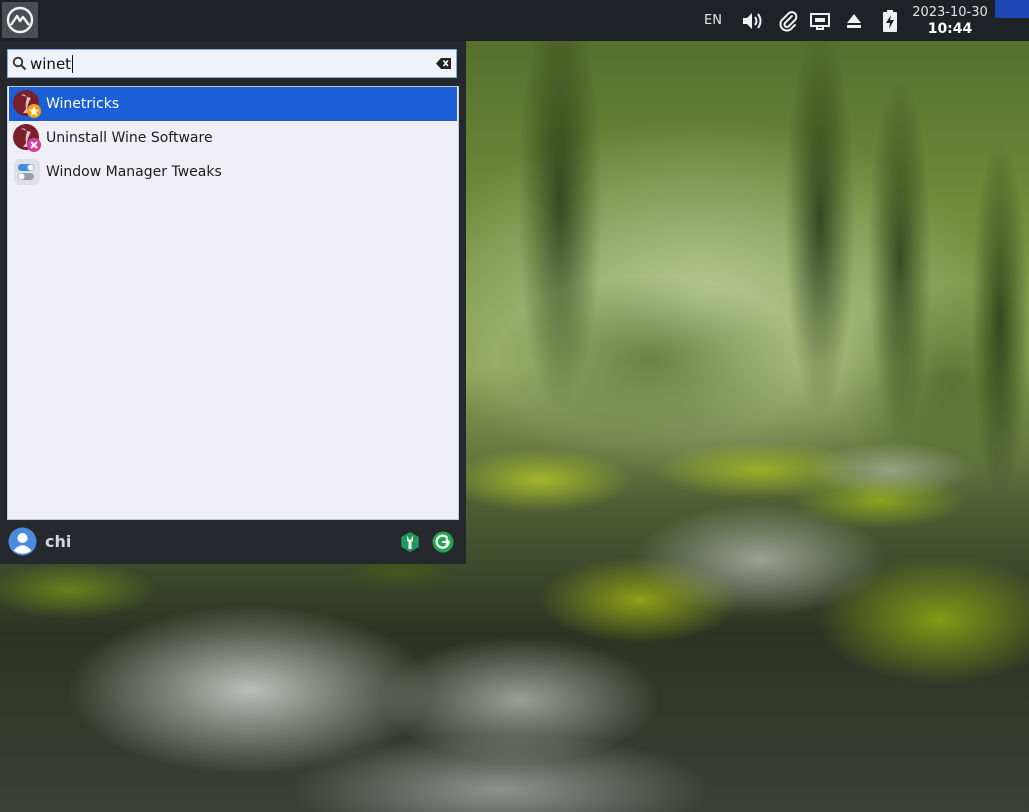  I want to click on menu-footer: chi, so click(233, 543).